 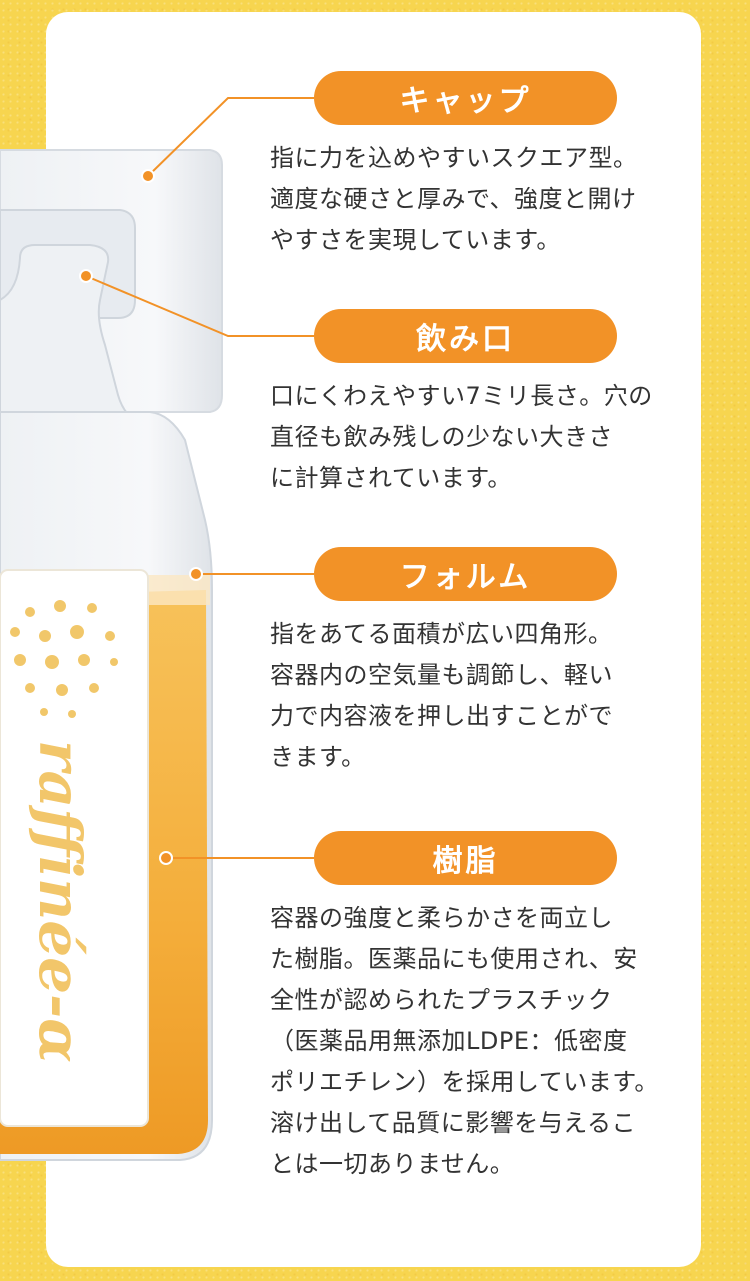 What do you see at coordinates (465, 336) in the screenshot?
I see `feature-title-spout: 飲み口` at bounding box center [465, 336].